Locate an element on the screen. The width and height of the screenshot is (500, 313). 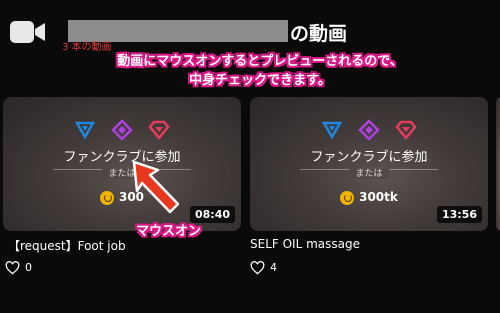
camera-icon is located at coordinates (27, 32).